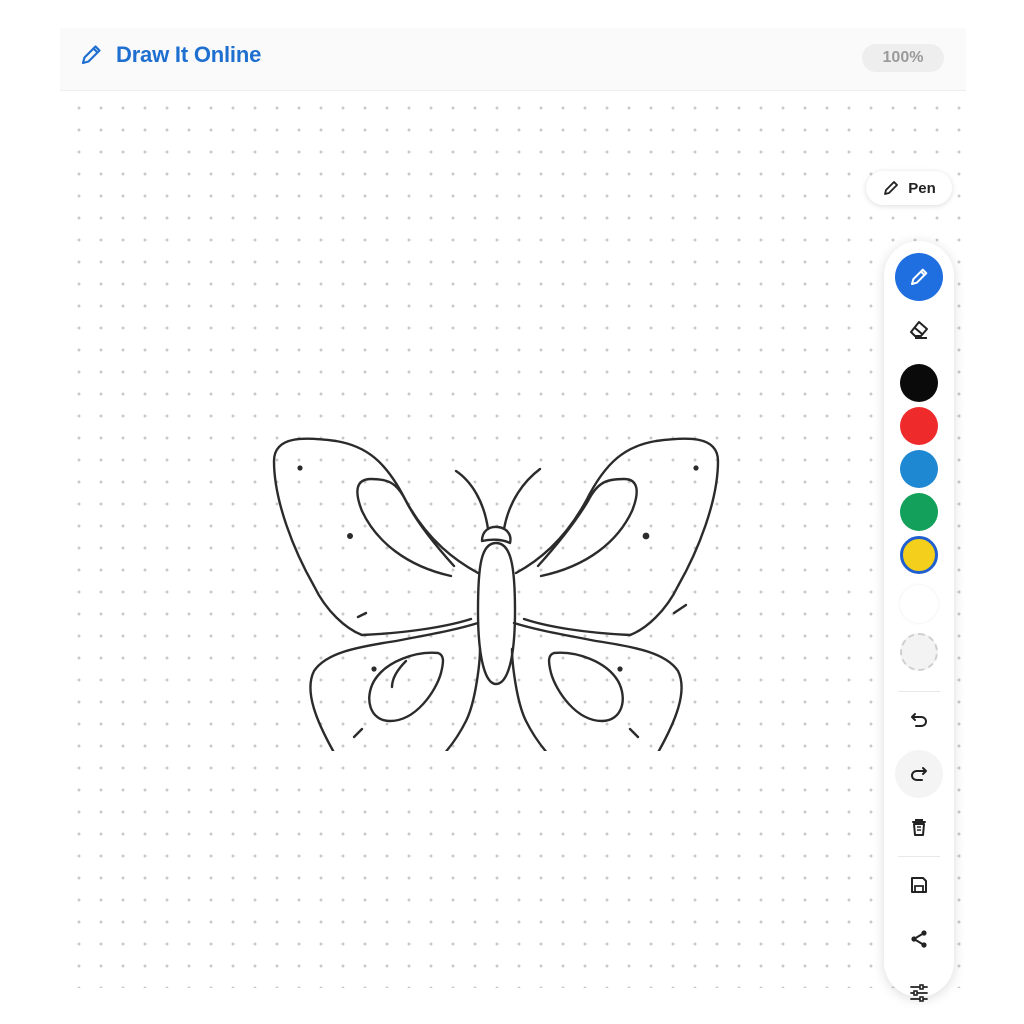 The image size is (1024, 1024). I want to click on settings-button, so click(919, 993).